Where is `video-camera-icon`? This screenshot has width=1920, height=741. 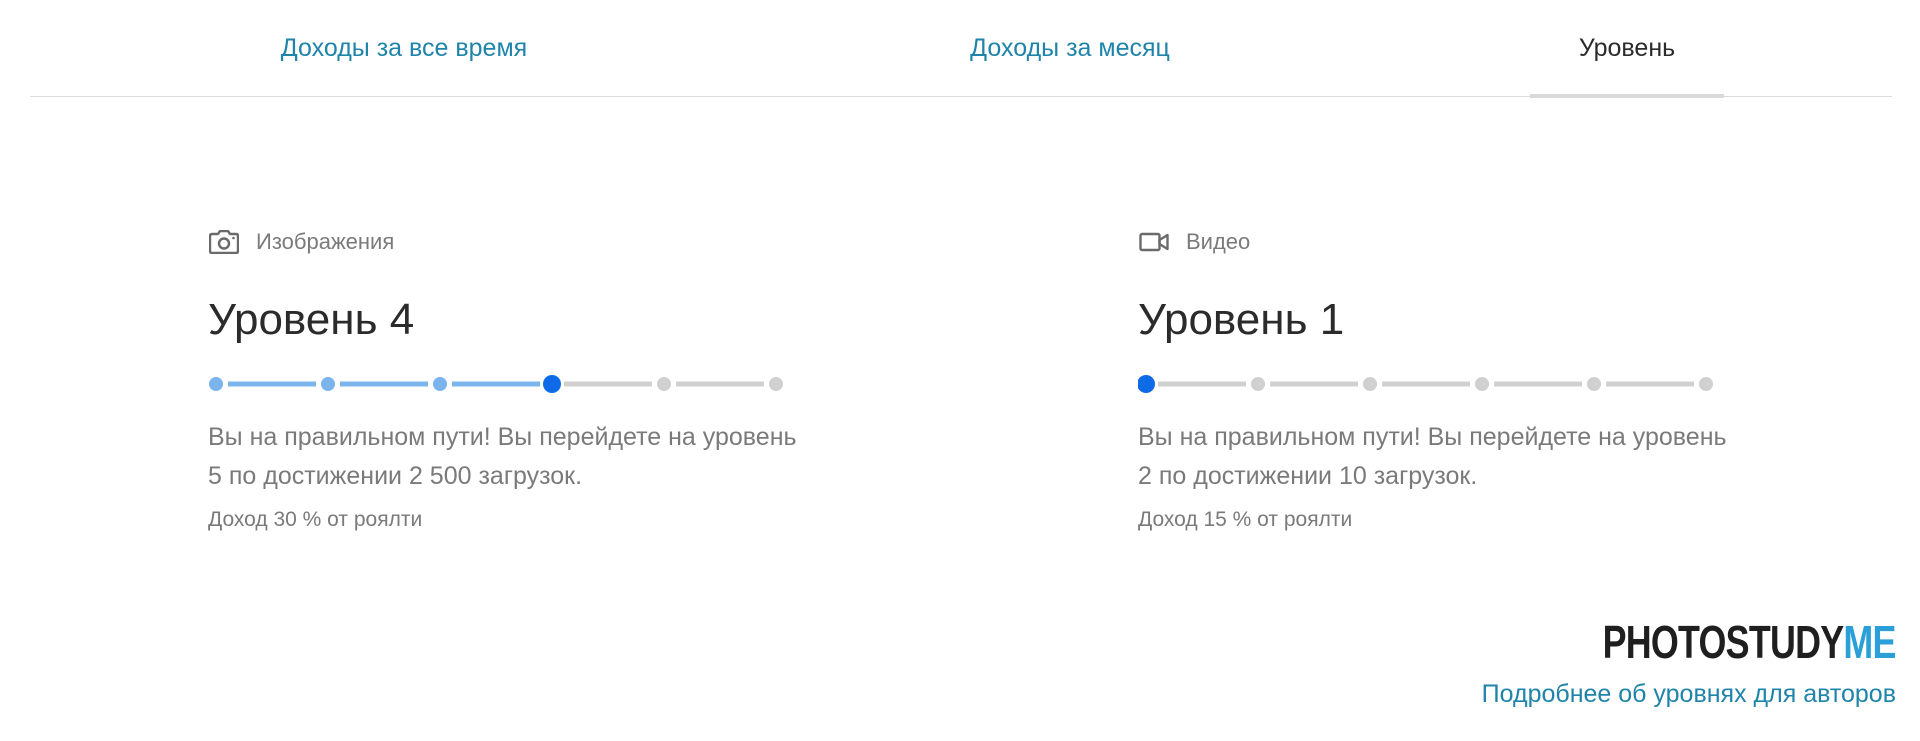
video-camera-icon is located at coordinates (1154, 242).